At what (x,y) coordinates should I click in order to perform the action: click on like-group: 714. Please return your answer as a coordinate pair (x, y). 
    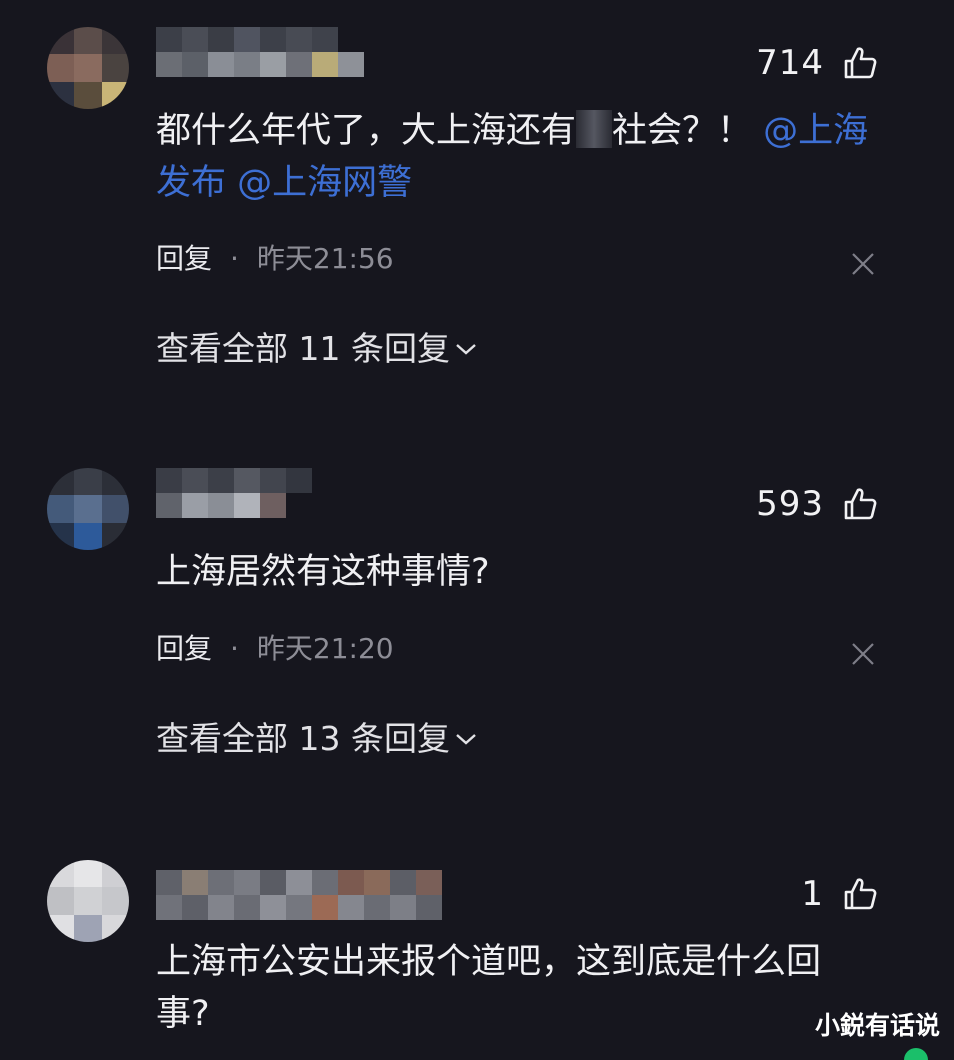
    Looking at the image, I should click on (817, 63).